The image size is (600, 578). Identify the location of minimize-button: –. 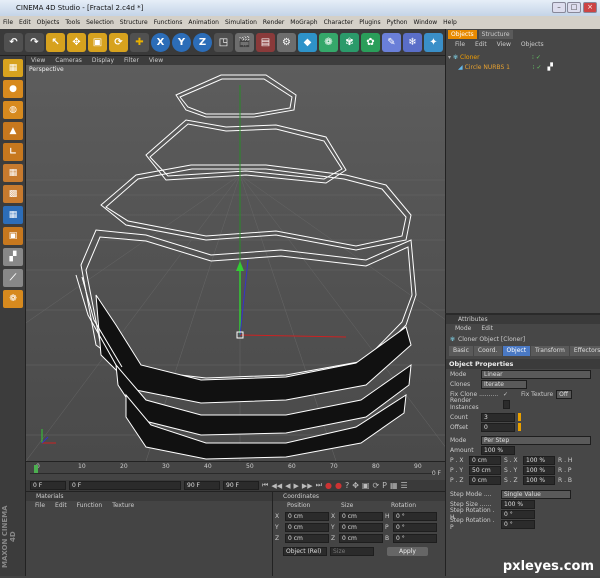
(559, 7).